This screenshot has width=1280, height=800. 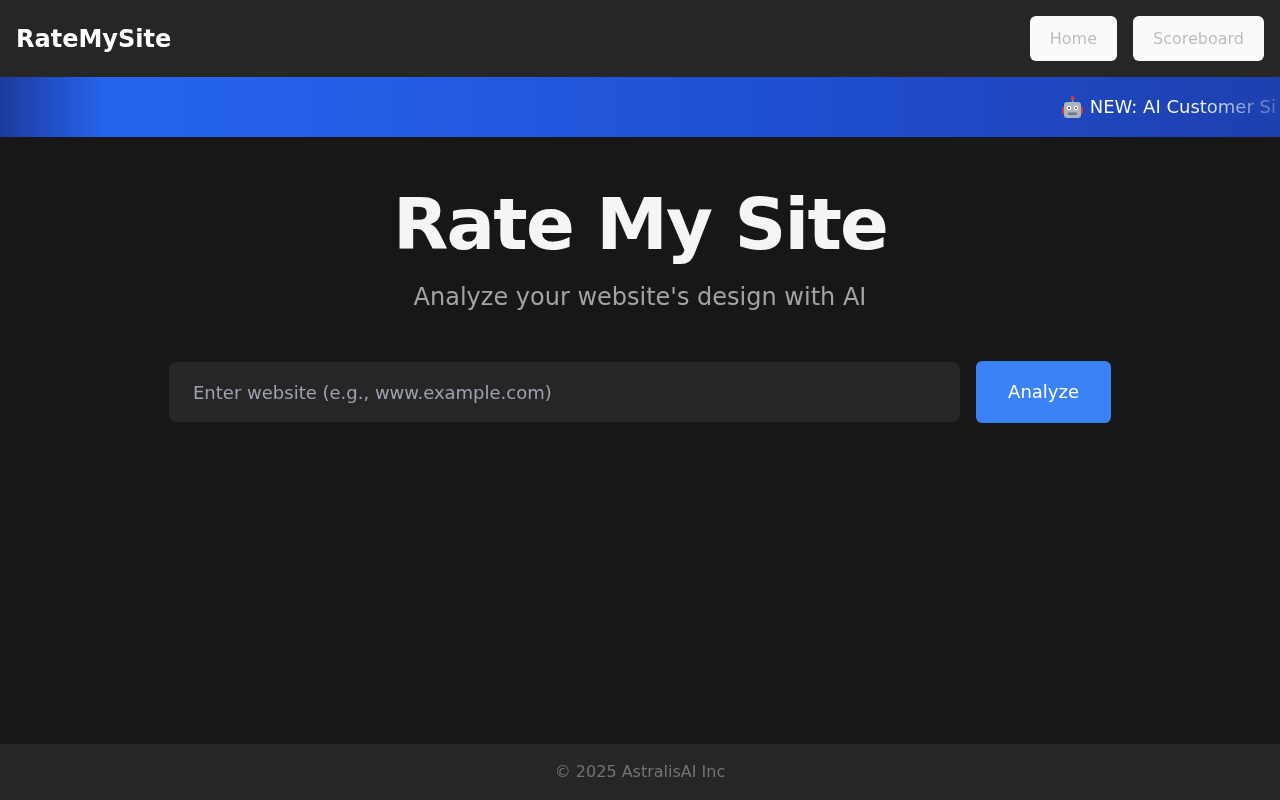 I want to click on site-logo: RateMySite, so click(x=94, y=38).